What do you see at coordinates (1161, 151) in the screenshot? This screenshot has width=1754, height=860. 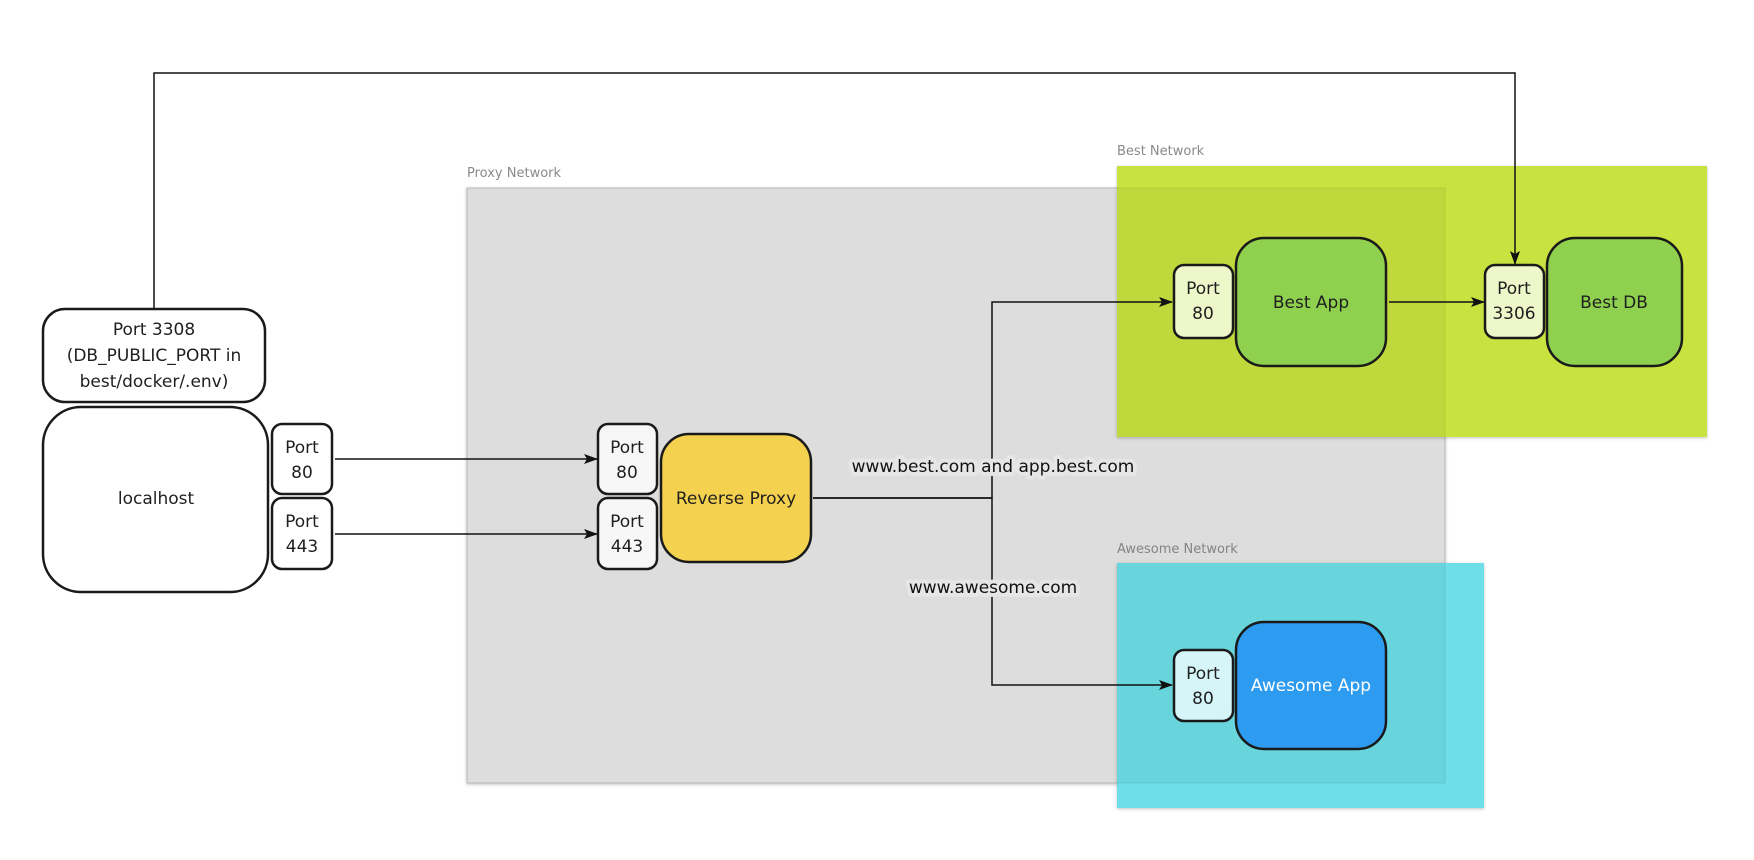 I see `best-network-label: Best Network` at bounding box center [1161, 151].